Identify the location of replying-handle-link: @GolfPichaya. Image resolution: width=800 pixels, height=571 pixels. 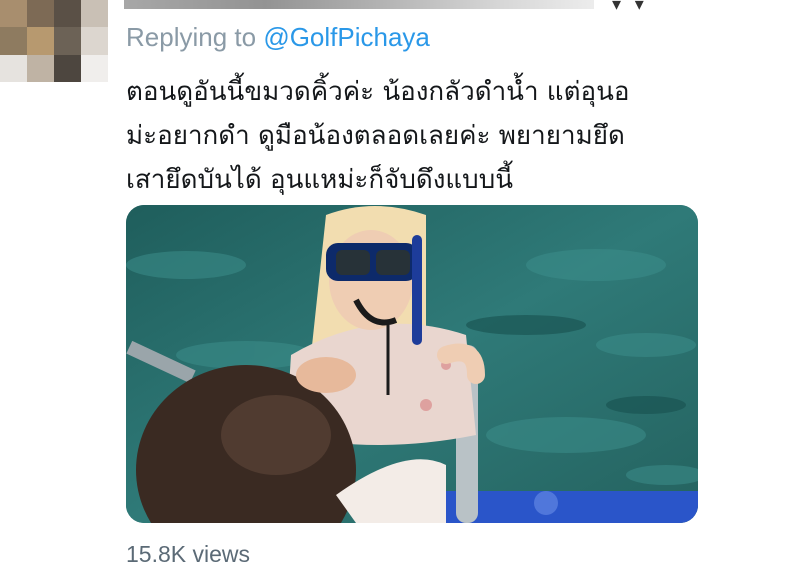
(346, 37).